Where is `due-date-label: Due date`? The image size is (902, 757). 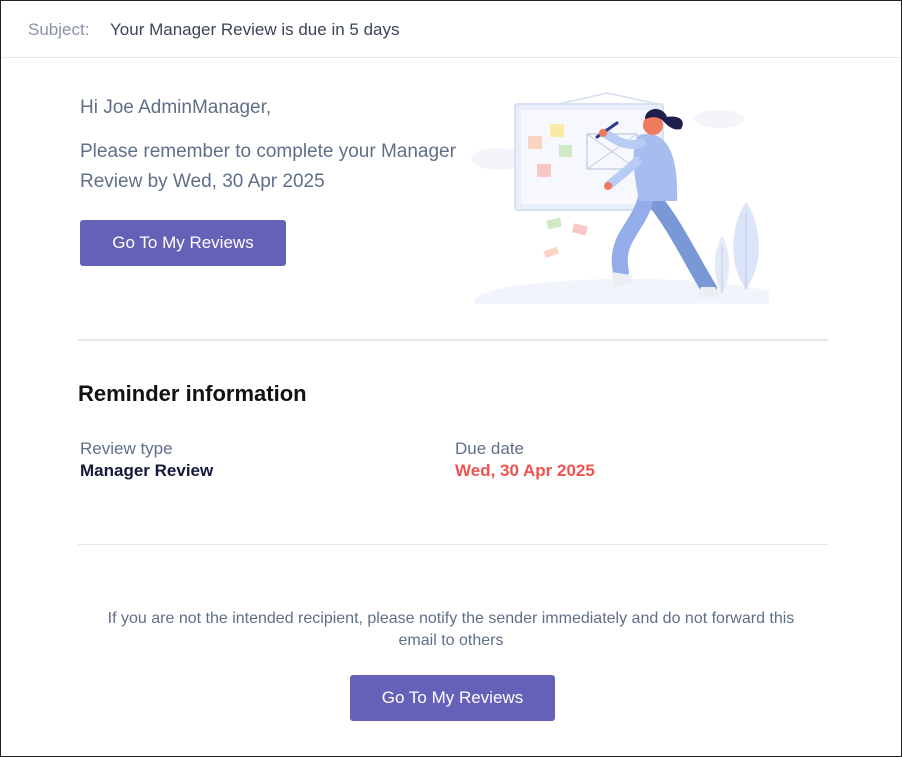 due-date-label: Due date is located at coordinates (489, 448).